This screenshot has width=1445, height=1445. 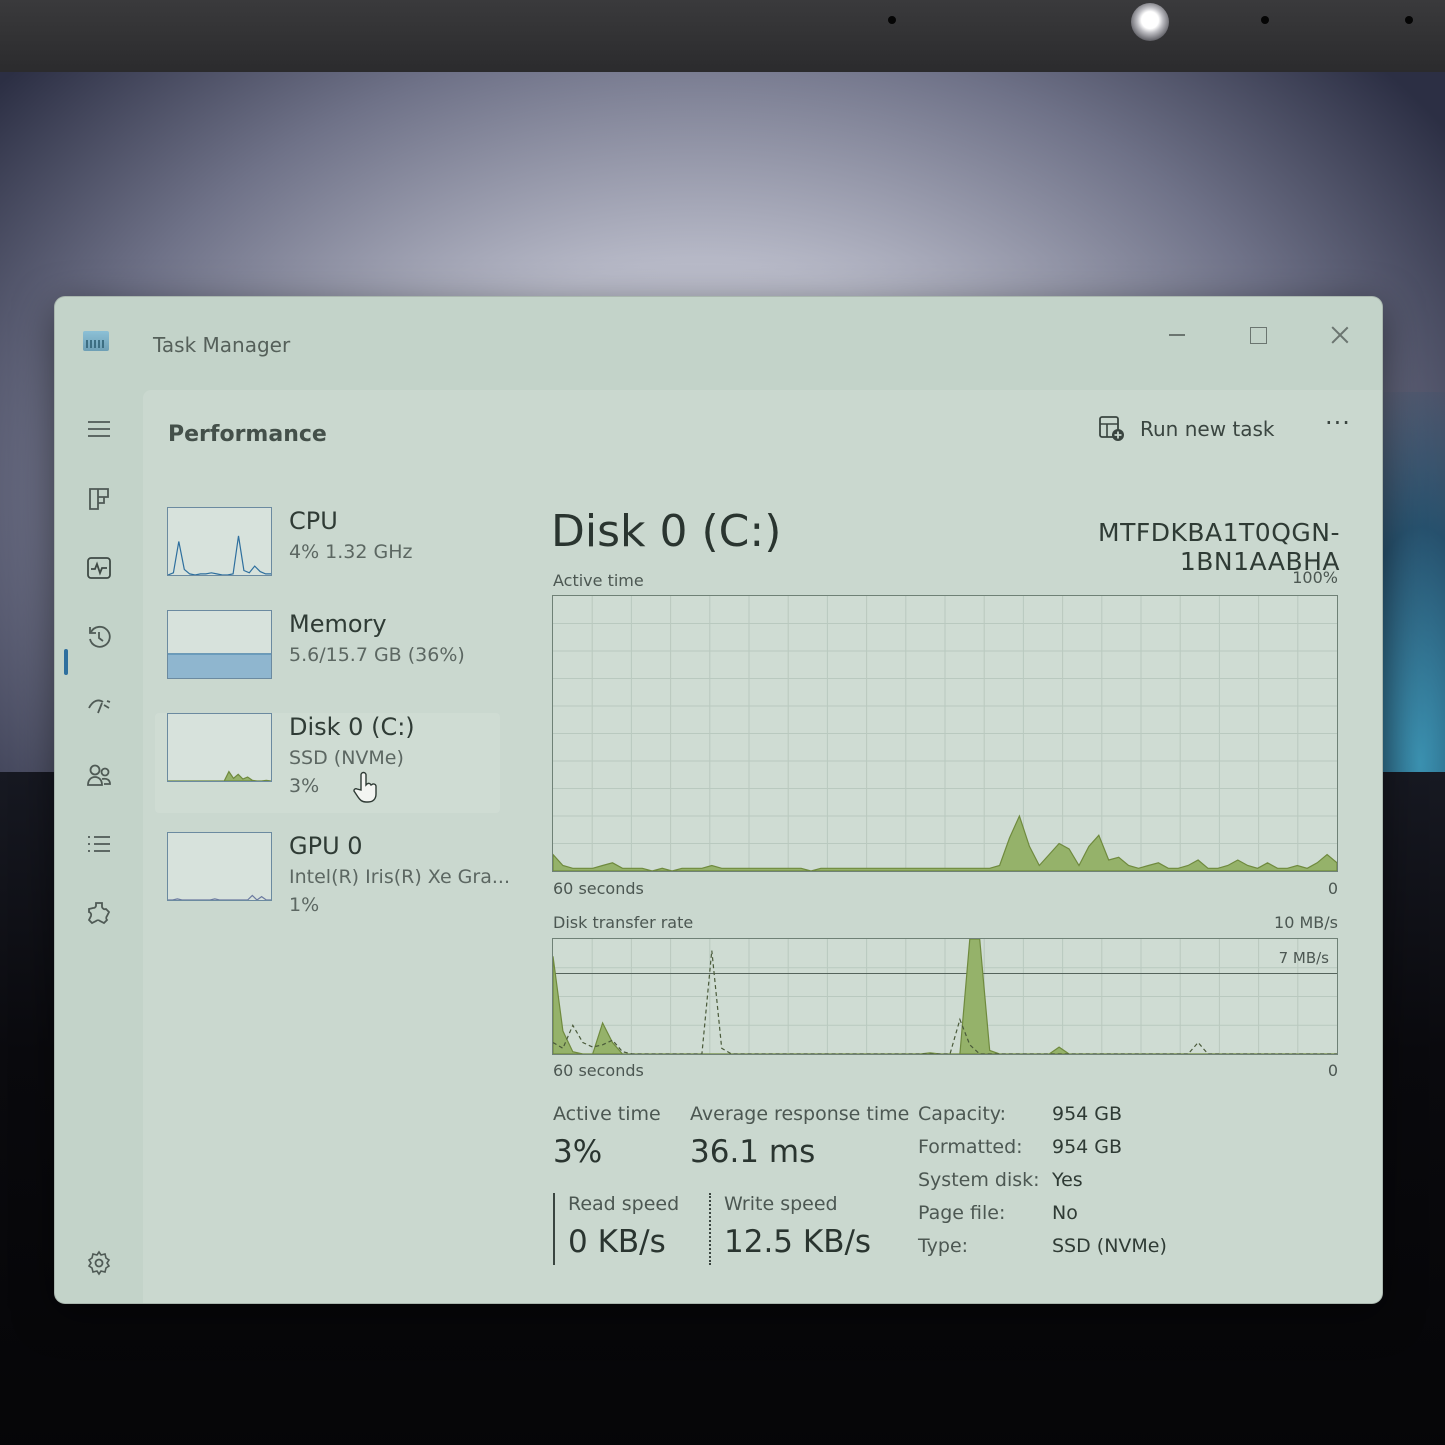 I want to click on gpu-sparkline, so click(x=219, y=897).